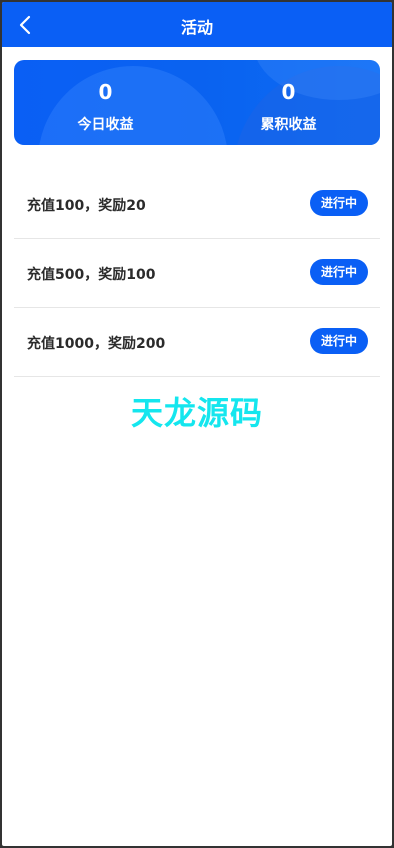 This screenshot has height=848, width=394. What do you see at coordinates (197, 342) in the screenshot?
I see `list-item: 充值1000，奖励200 进行中` at bounding box center [197, 342].